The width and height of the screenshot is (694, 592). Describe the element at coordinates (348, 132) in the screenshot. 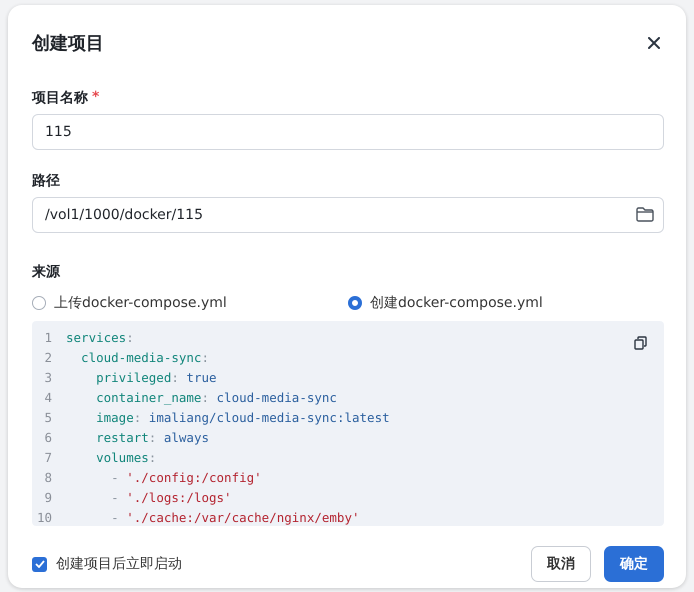

I see `input-field: 115` at that location.